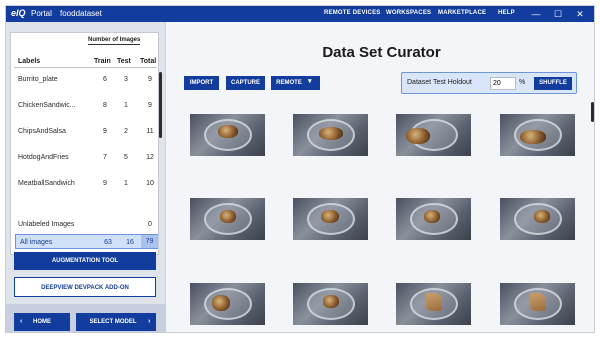  Describe the element at coordinates (114, 41) in the screenshot. I see `number-of-images-header: Number of Images` at that location.